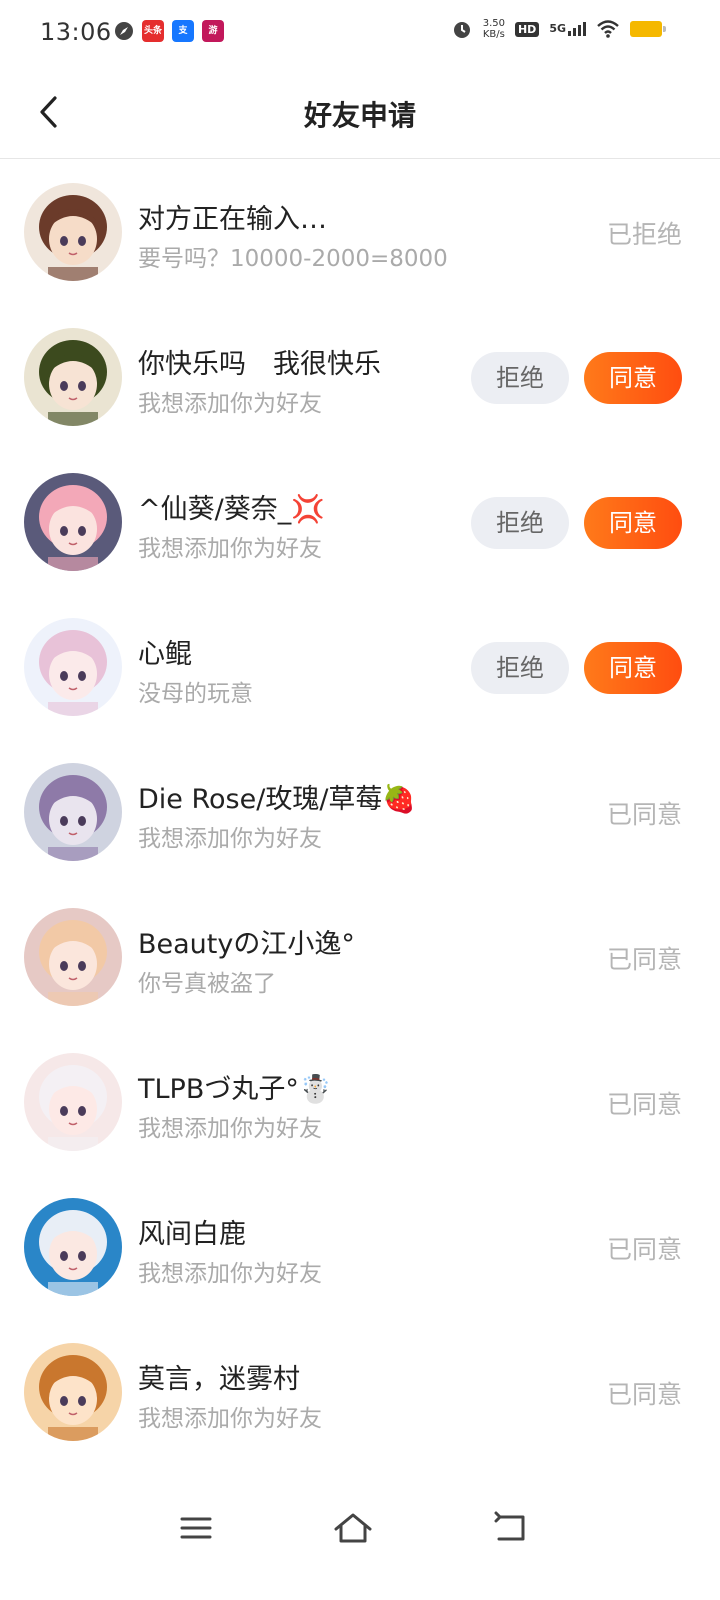 This screenshot has width=720, height=1600. Describe the element at coordinates (353, 1528) in the screenshot. I see `home-icon` at that location.